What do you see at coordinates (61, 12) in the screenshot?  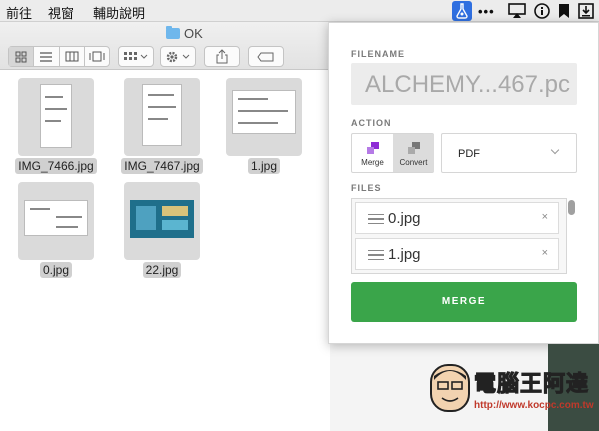 I see `menu-window: 視窗` at bounding box center [61, 12].